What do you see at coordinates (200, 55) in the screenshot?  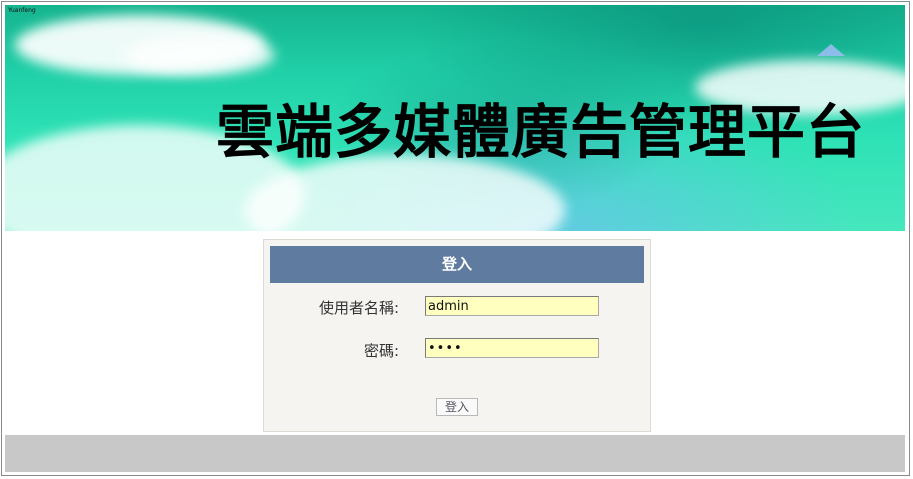 I see `cloud-shape` at bounding box center [200, 55].